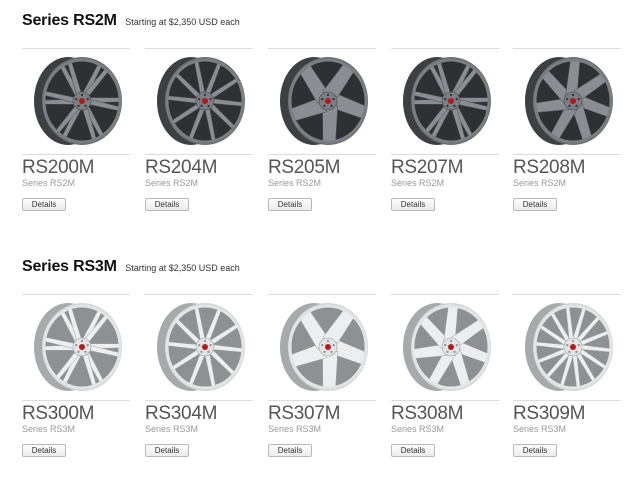 The image size is (640, 484). Describe the element at coordinates (58, 414) in the screenshot. I see `wheel-model-name: RS300M` at that location.